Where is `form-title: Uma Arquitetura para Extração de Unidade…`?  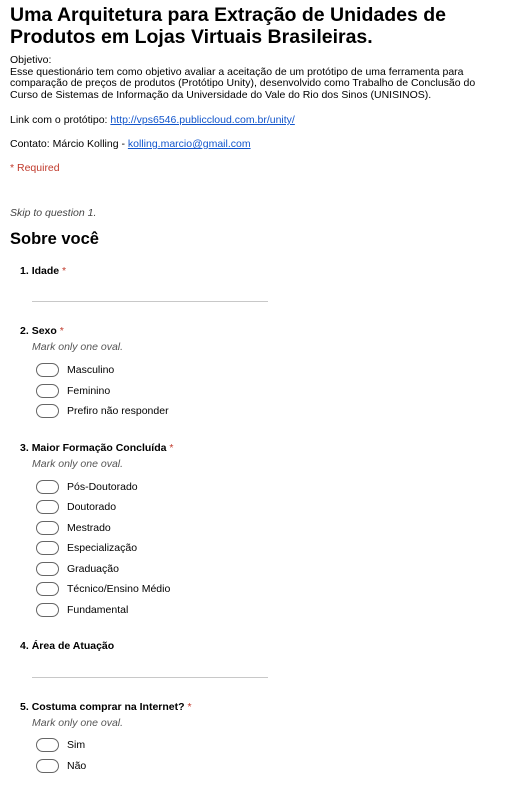 form-title: Uma Arquitetura para Extração de Unidade… is located at coordinates (228, 26).